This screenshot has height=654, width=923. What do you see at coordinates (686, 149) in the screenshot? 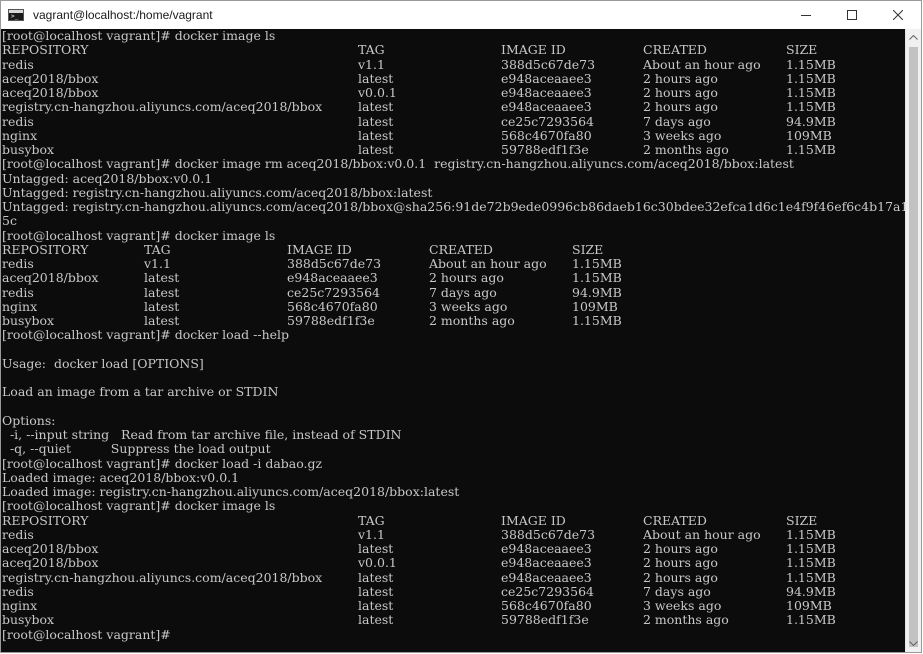
I see `table-cell: 2 months ago` at bounding box center [686, 149].